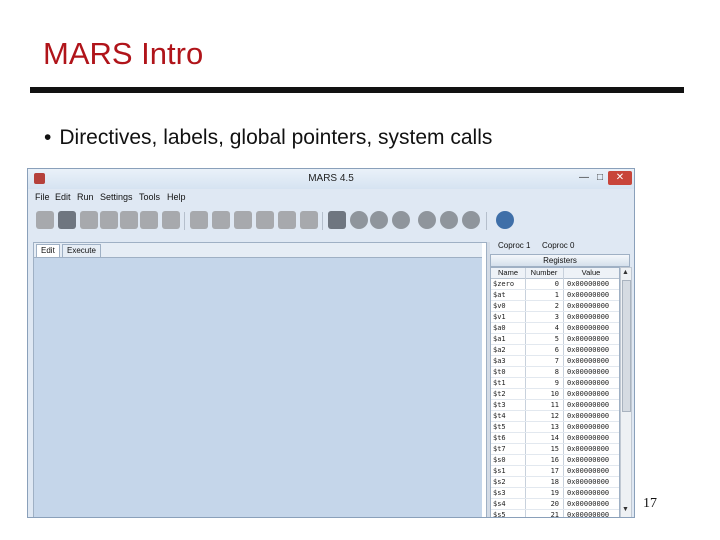 The image size is (720, 540). What do you see at coordinates (499, 372) in the screenshot?
I see `register-name: $t0` at bounding box center [499, 372].